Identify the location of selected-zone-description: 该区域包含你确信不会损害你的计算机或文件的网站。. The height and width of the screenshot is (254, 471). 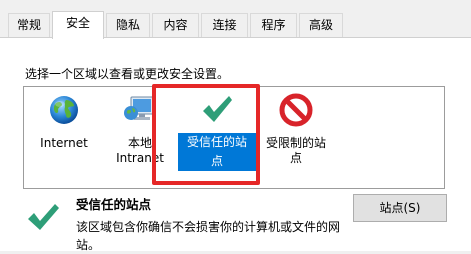
(208, 236).